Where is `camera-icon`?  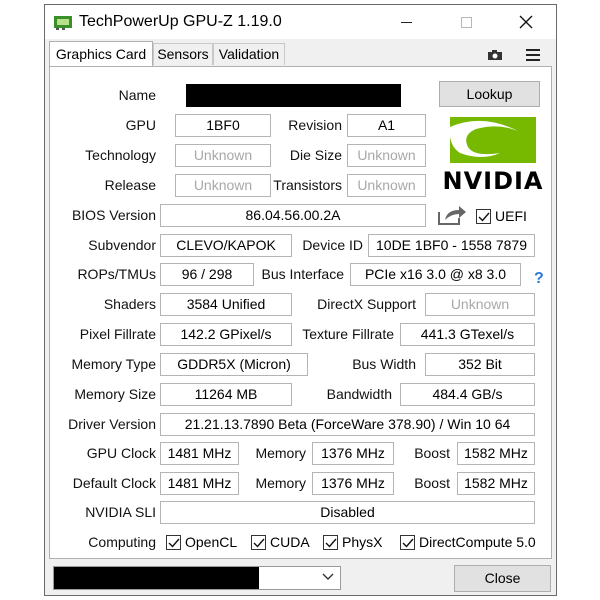
camera-icon is located at coordinates (495, 55).